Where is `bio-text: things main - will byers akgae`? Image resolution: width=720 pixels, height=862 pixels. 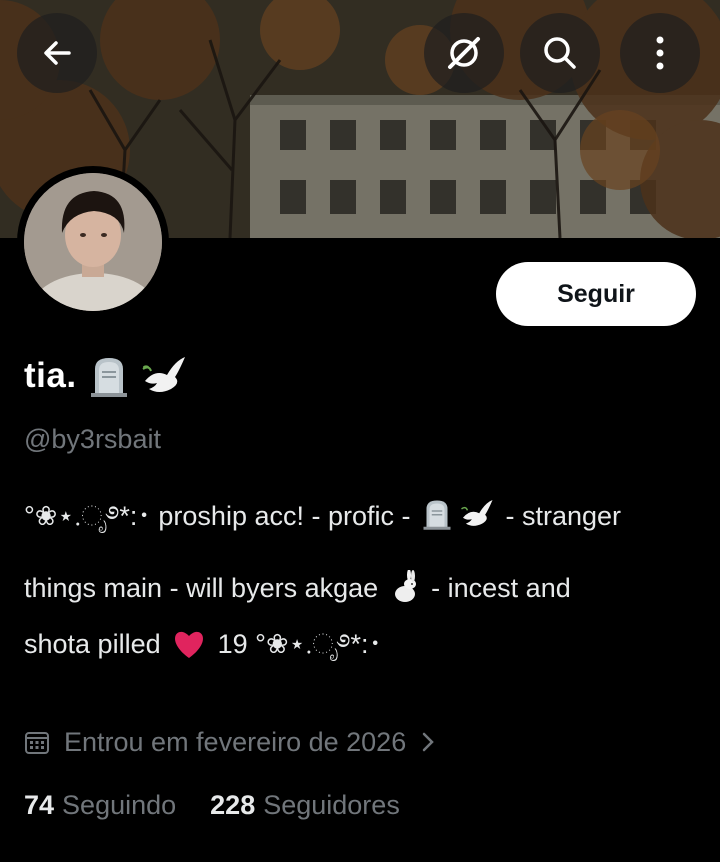 bio-text: things main - will byers akgae is located at coordinates (205, 588).